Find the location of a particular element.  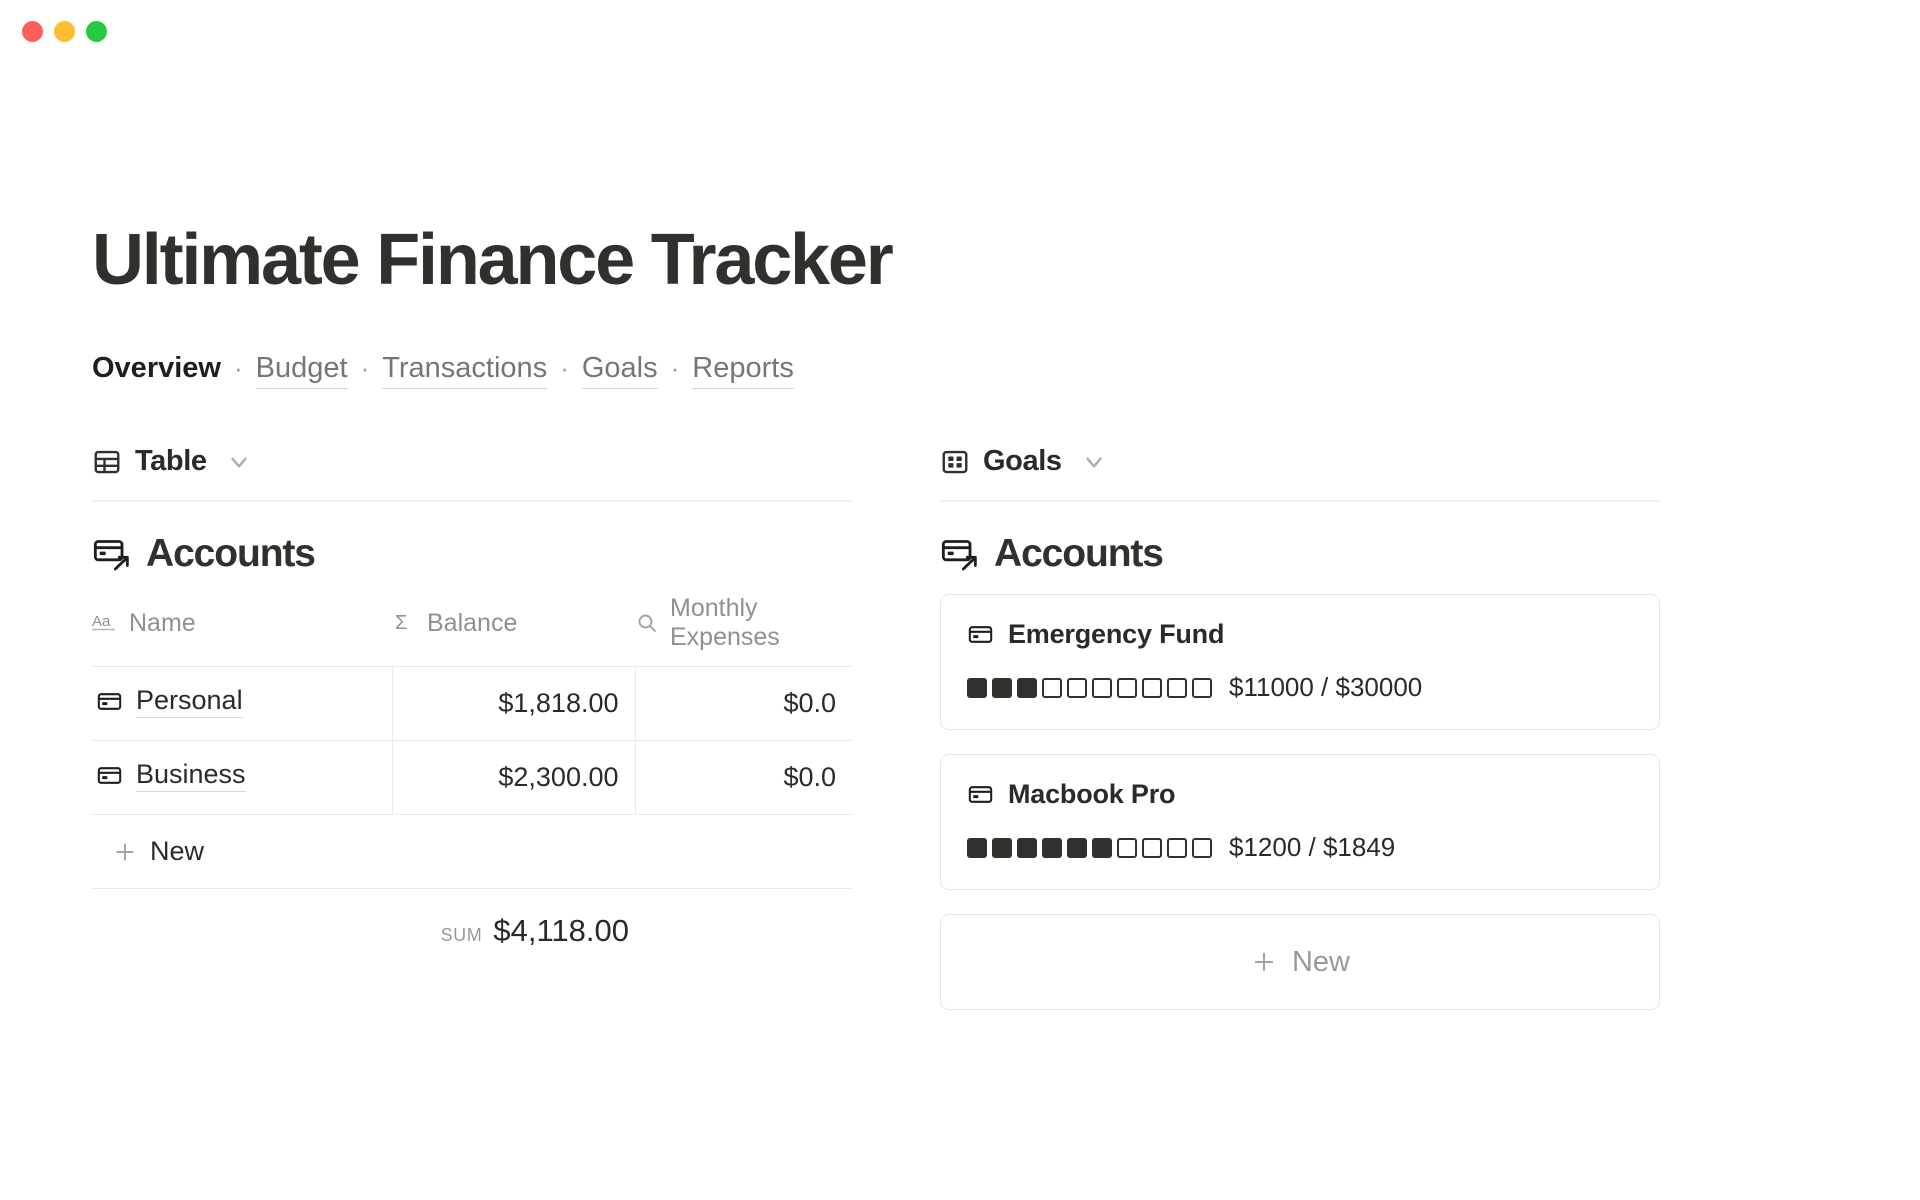

cell-balance: $1,818.00 is located at coordinates (514, 703).